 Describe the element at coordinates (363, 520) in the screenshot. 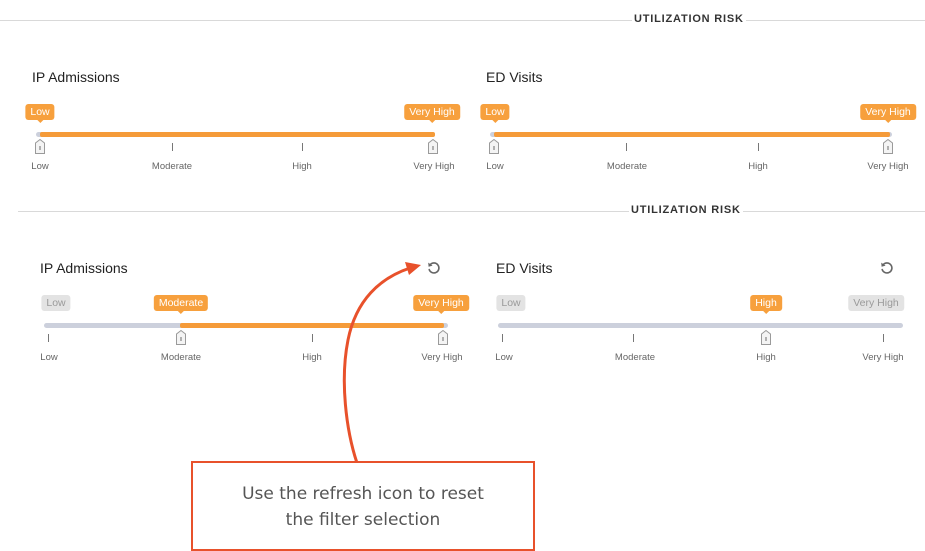

I see `callout-line: the filter selection` at that location.